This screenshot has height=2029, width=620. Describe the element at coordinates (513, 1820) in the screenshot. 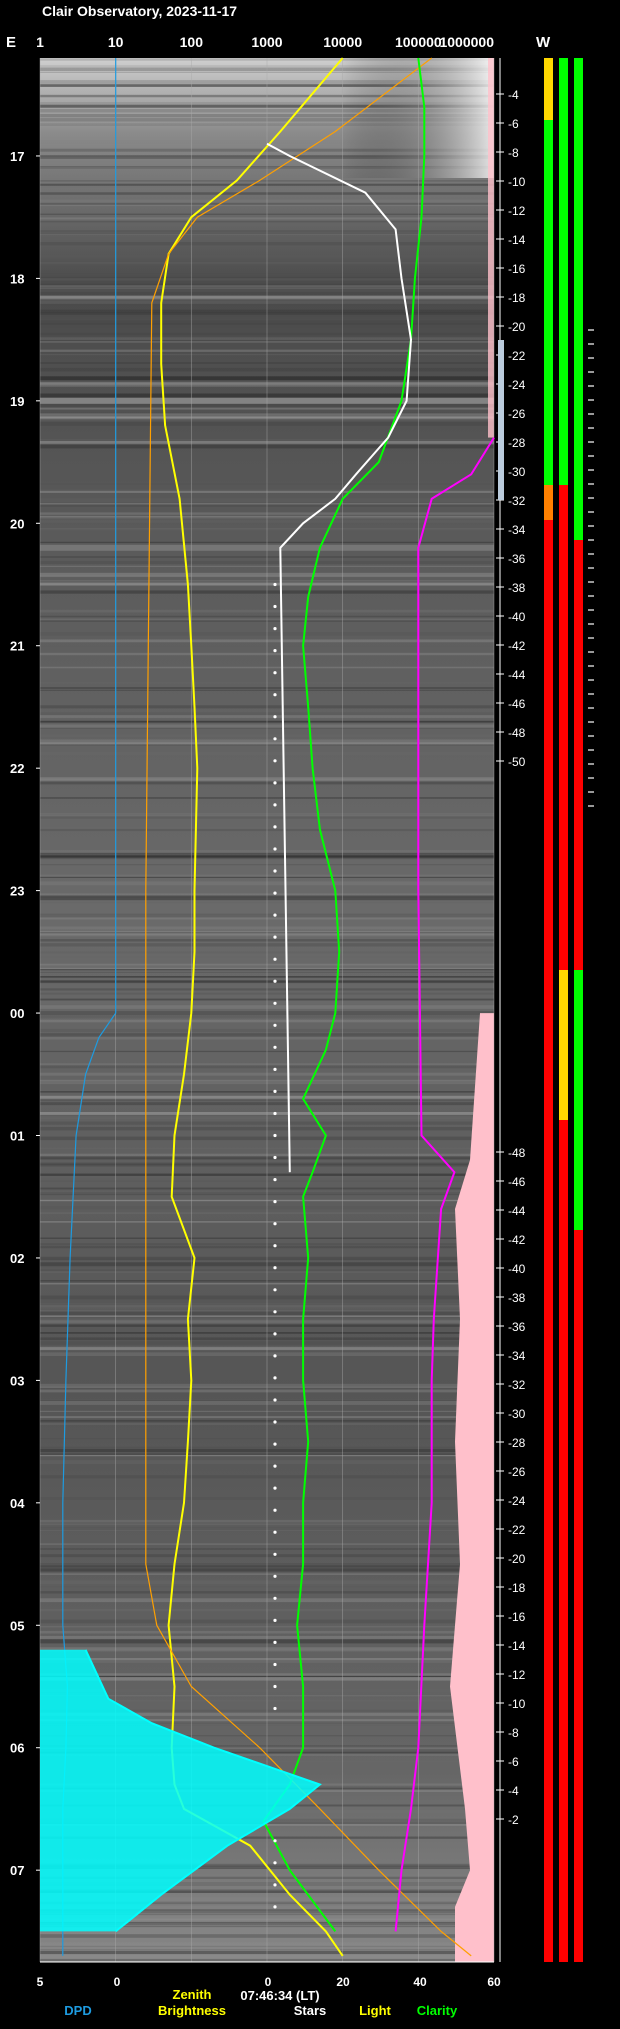

I see `sun-tick-label: -2` at that location.